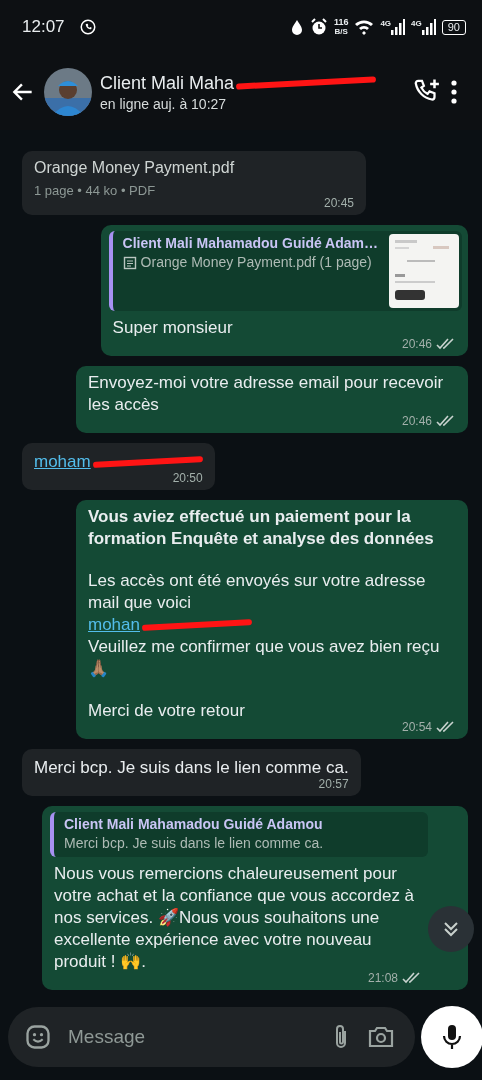 Image resolution: width=482 pixels, height=1080 pixels. What do you see at coordinates (261, 528) in the screenshot?
I see `message-text: Vous aviez effectué un paiement pour la formation Enquête et analyse des données` at bounding box center [261, 528].